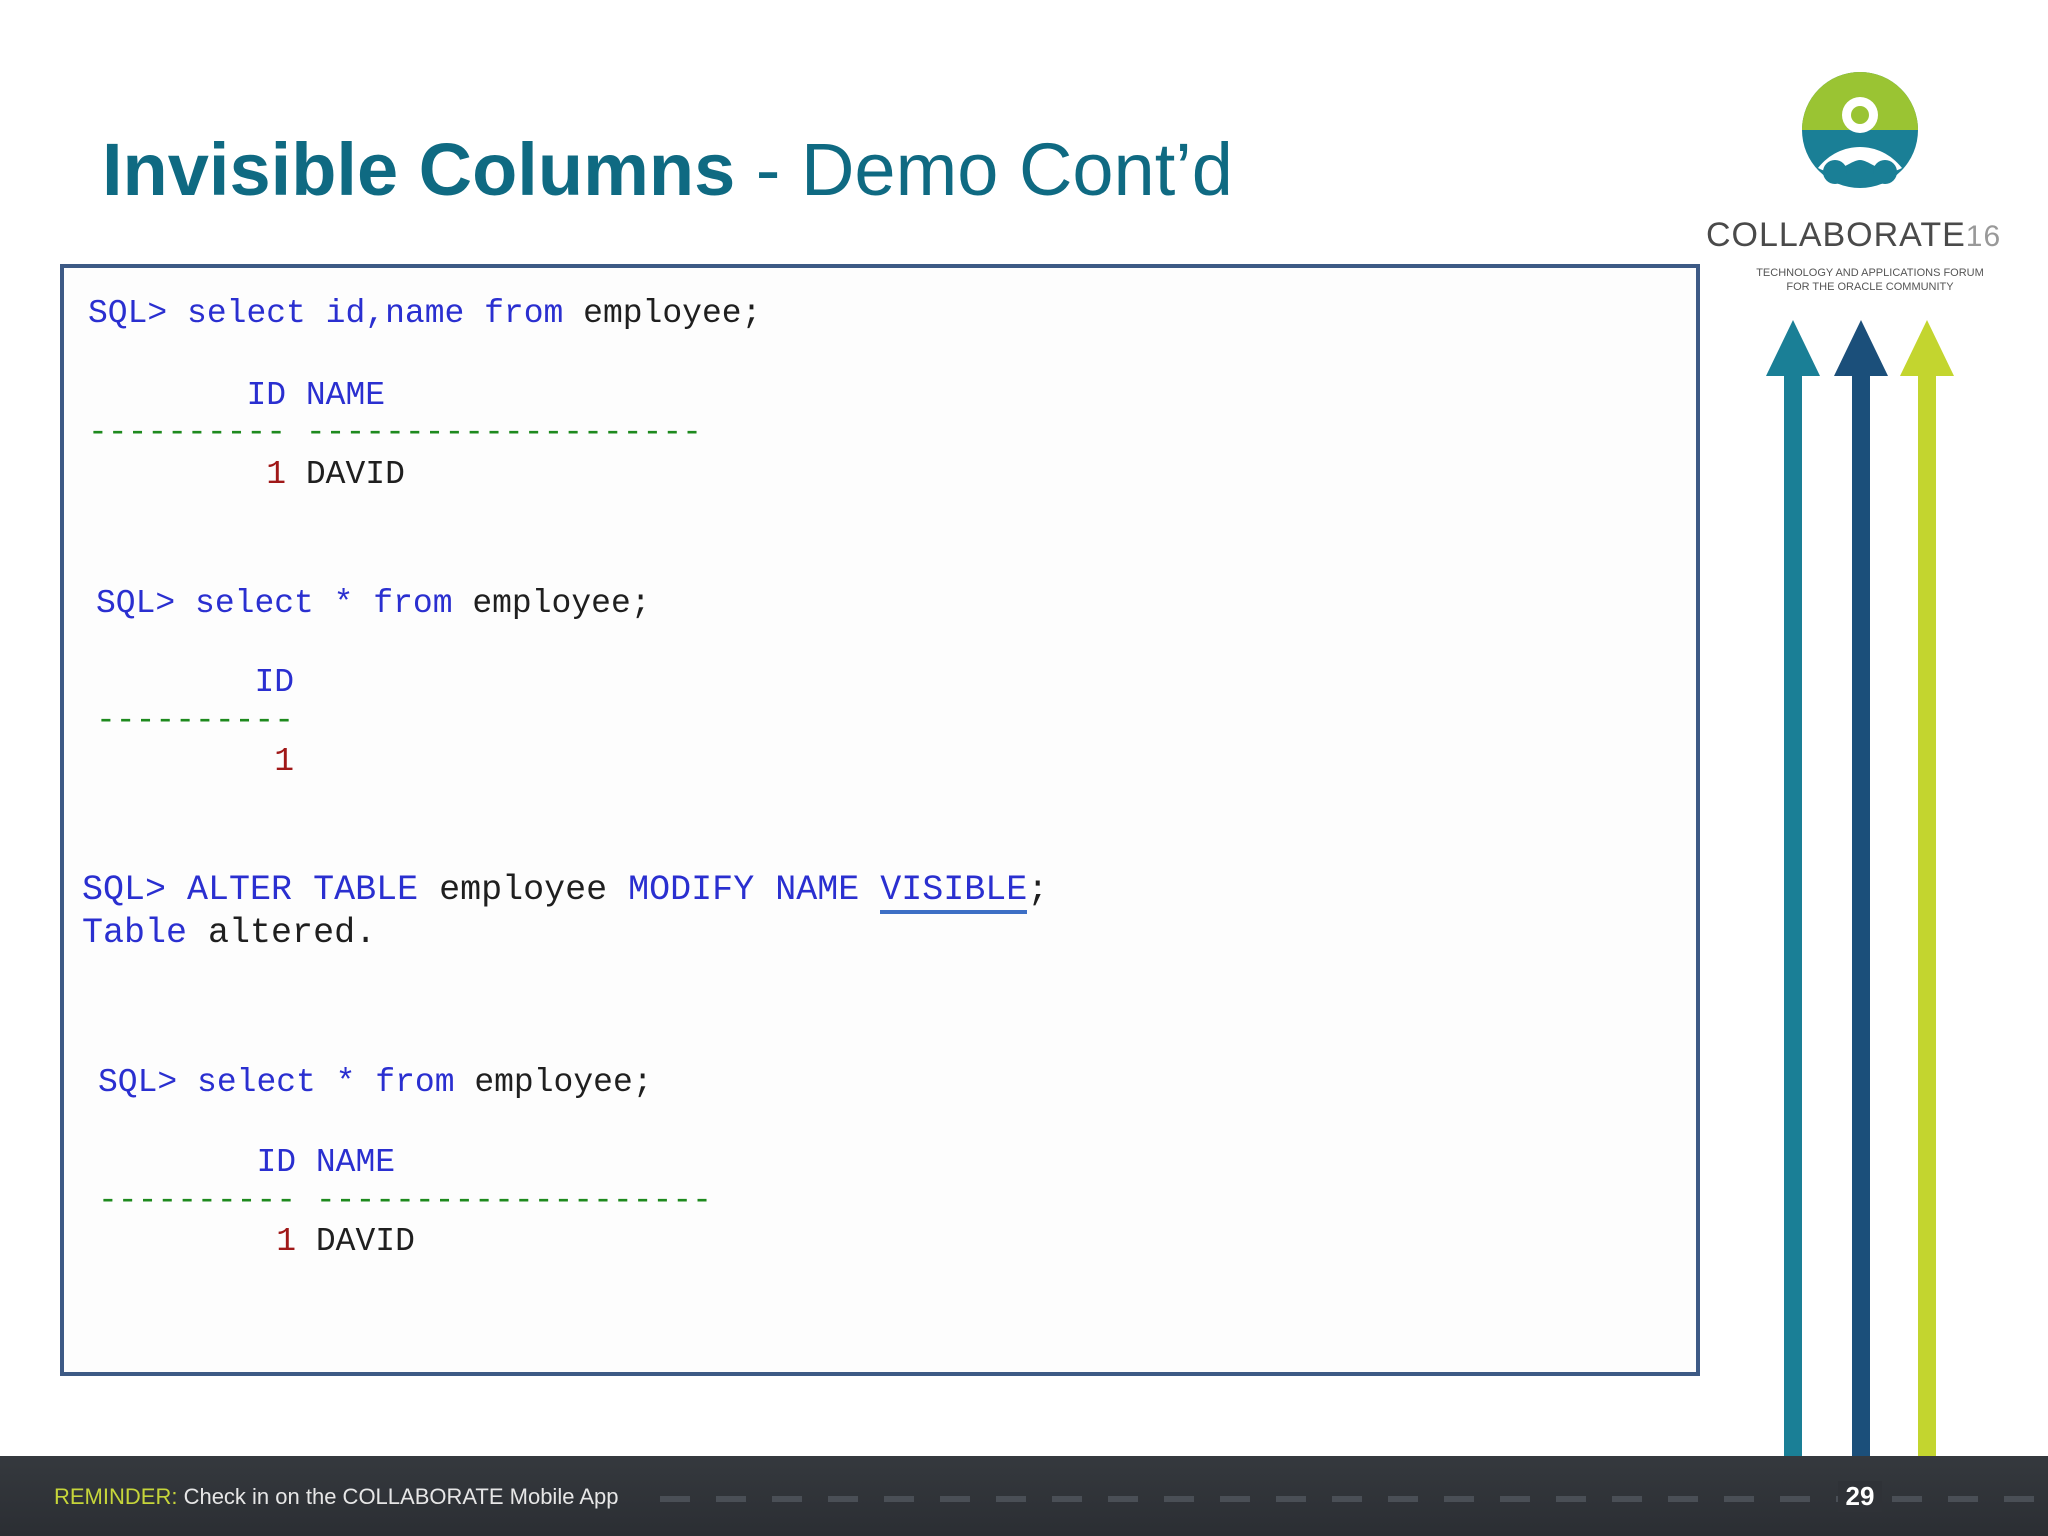 Image resolution: width=2048 pixels, height=1536 pixels. Describe the element at coordinates (1860, 890) in the screenshot. I see `decorative-arrows-icon` at that location.